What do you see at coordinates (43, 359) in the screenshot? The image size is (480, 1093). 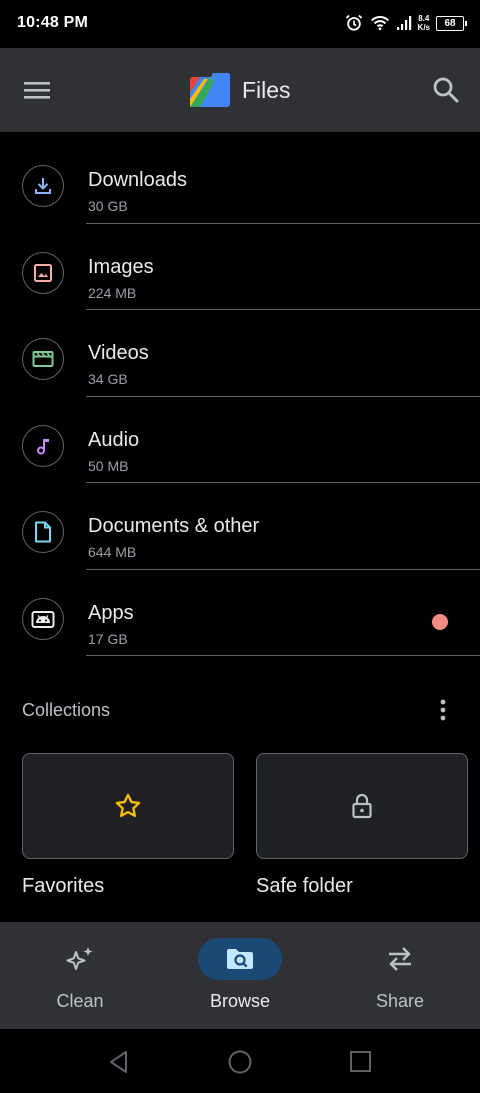 I see `video-icon` at bounding box center [43, 359].